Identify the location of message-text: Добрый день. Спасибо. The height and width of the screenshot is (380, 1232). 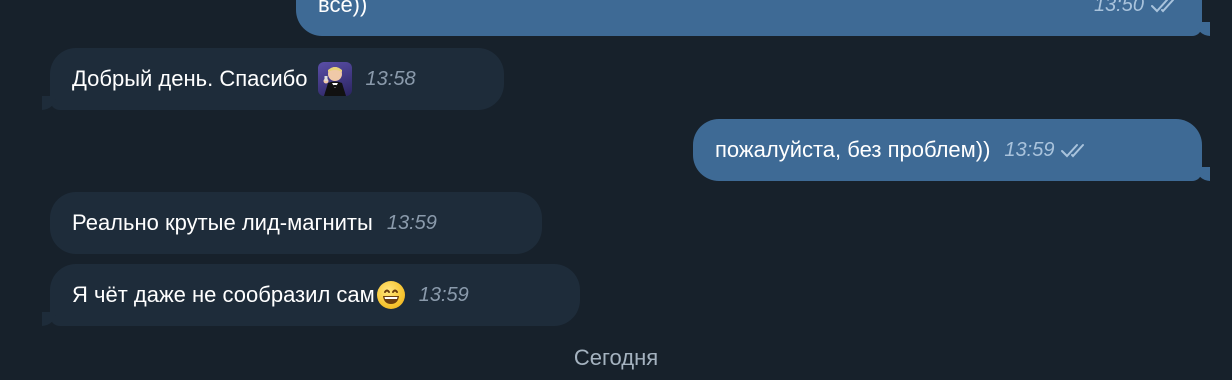
(190, 78).